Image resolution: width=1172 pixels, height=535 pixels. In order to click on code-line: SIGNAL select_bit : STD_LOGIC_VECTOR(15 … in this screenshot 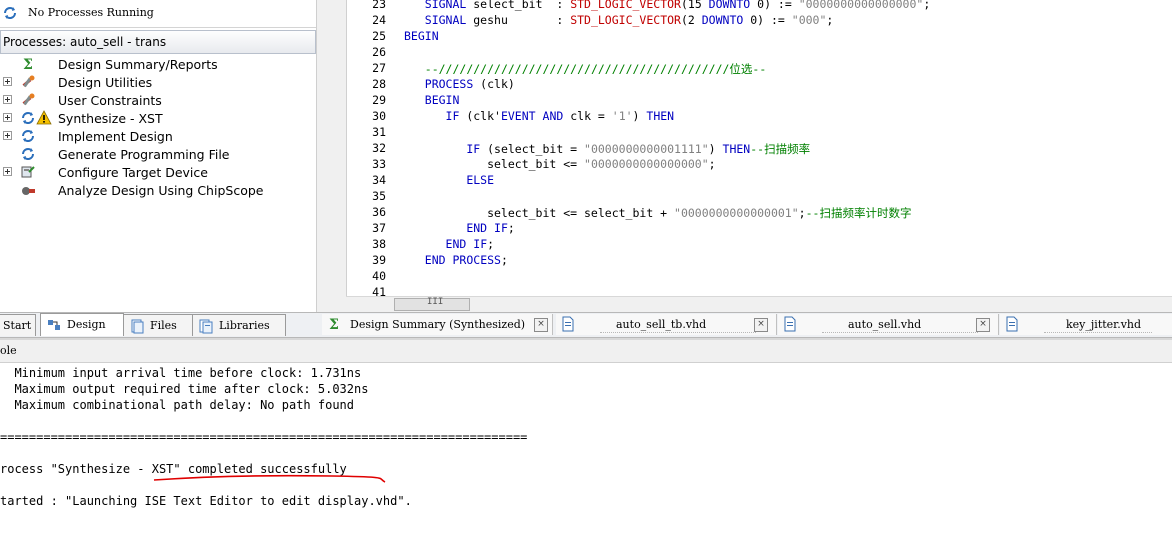, I will do `click(667, 5)`.